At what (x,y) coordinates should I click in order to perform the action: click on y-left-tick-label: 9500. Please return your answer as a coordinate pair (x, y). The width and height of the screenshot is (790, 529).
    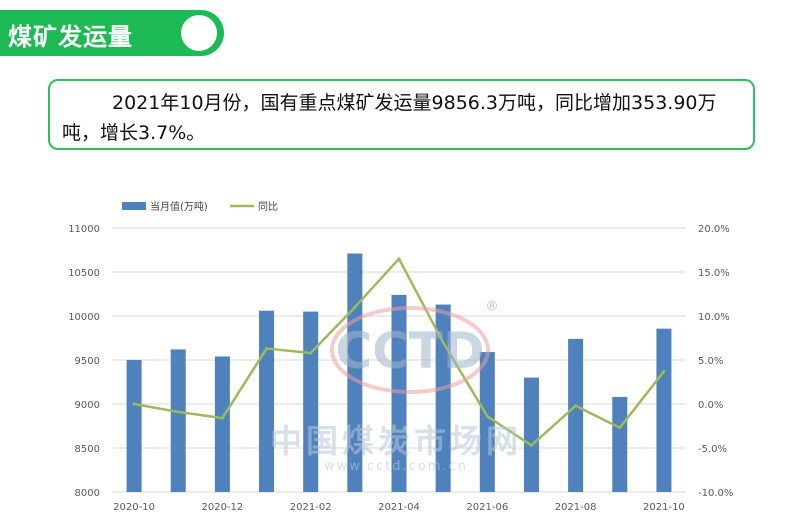
    Looking at the image, I should click on (87, 361).